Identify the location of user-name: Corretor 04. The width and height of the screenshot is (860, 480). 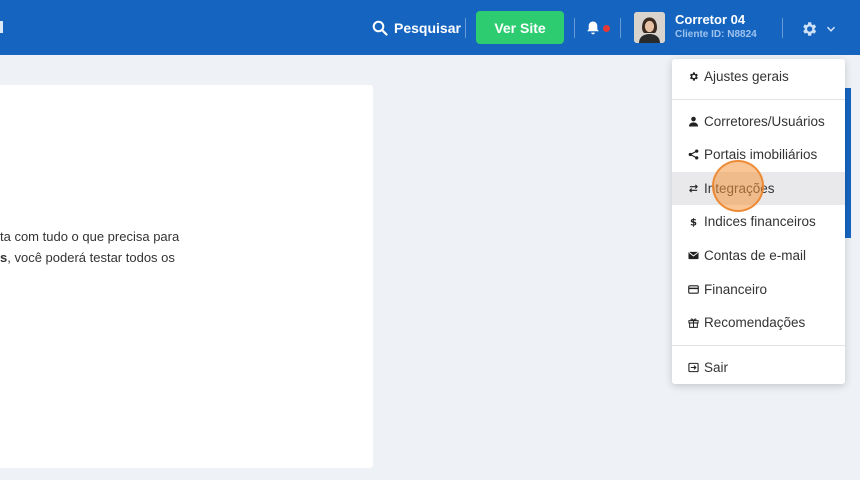
(710, 19).